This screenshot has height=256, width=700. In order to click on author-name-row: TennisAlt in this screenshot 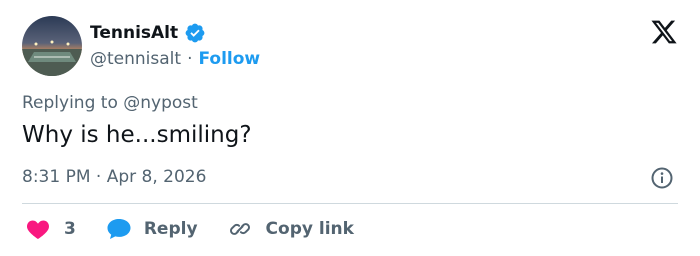, I will do `click(148, 33)`.